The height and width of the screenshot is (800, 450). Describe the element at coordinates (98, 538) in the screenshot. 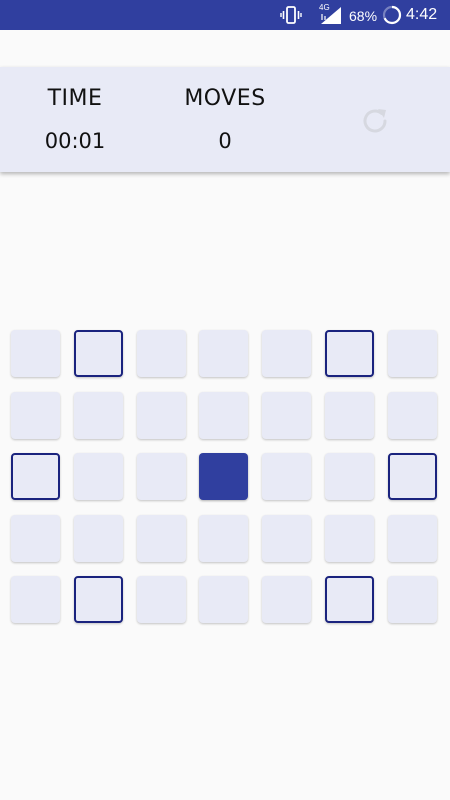

I see `tile-r4-c2-empty` at that location.